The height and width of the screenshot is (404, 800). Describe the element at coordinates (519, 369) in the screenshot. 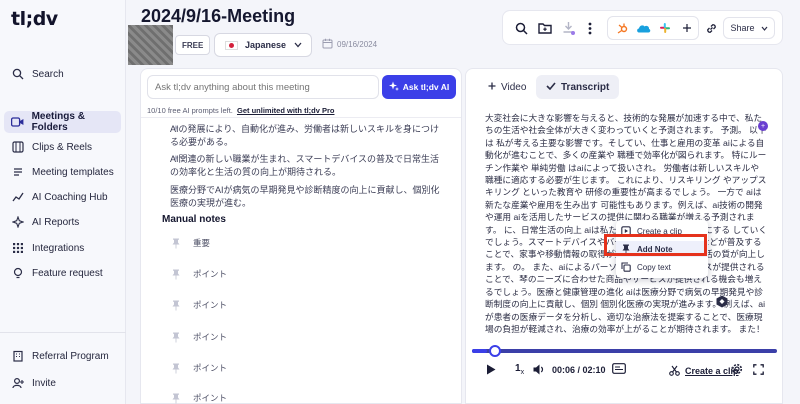

I see `playback-speed: 1x` at that location.